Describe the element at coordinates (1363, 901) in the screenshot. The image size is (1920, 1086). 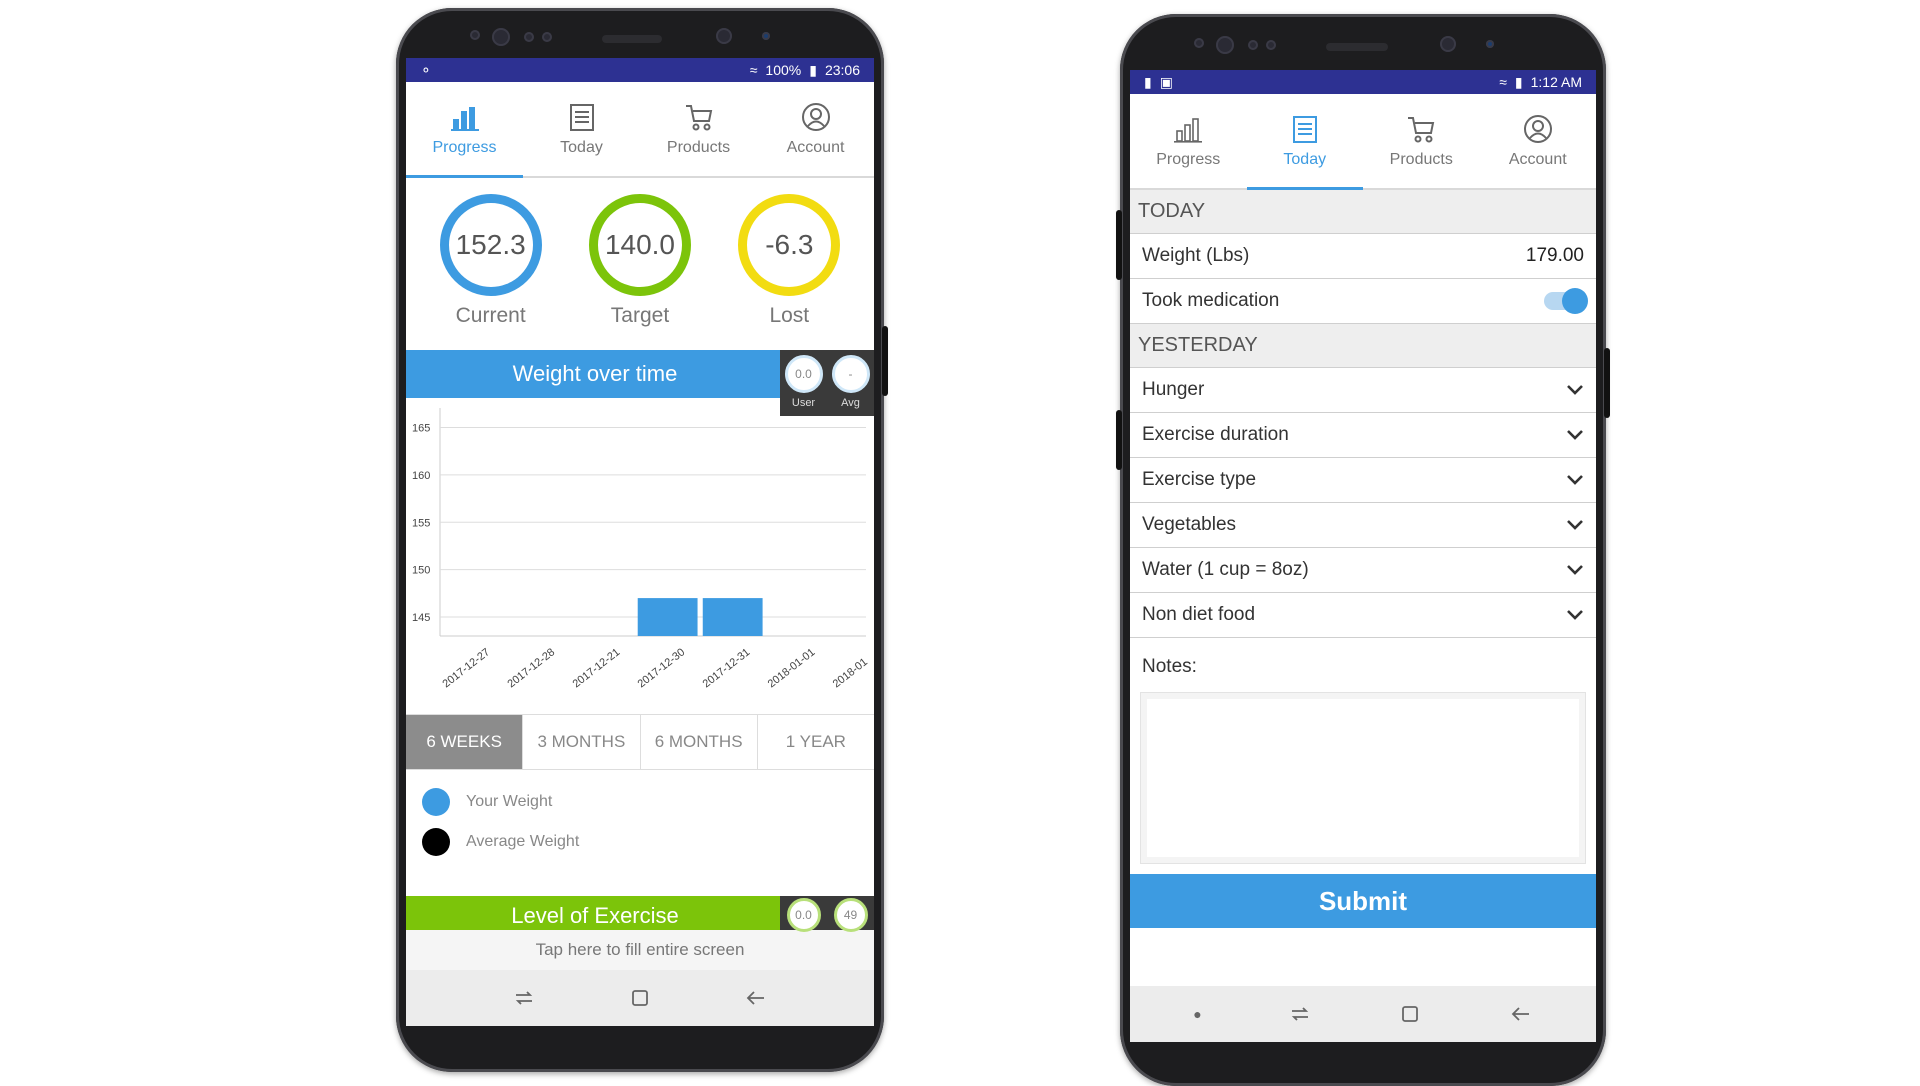
I see `submit-button: Submit` at that location.